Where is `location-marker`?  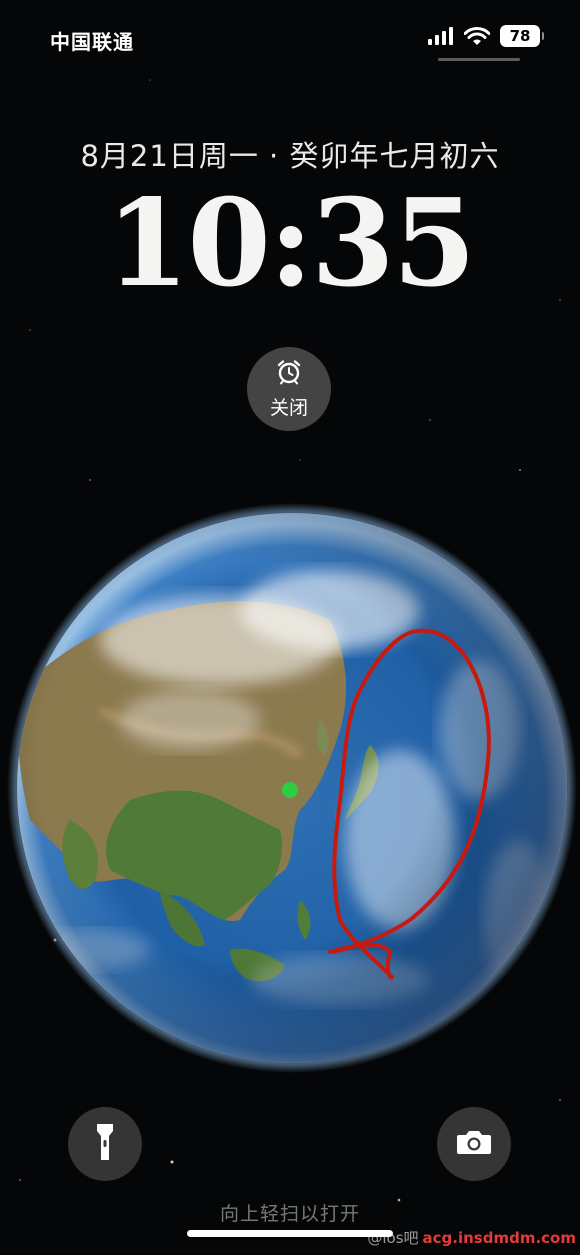
location-marker is located at coordinates (290, 790).